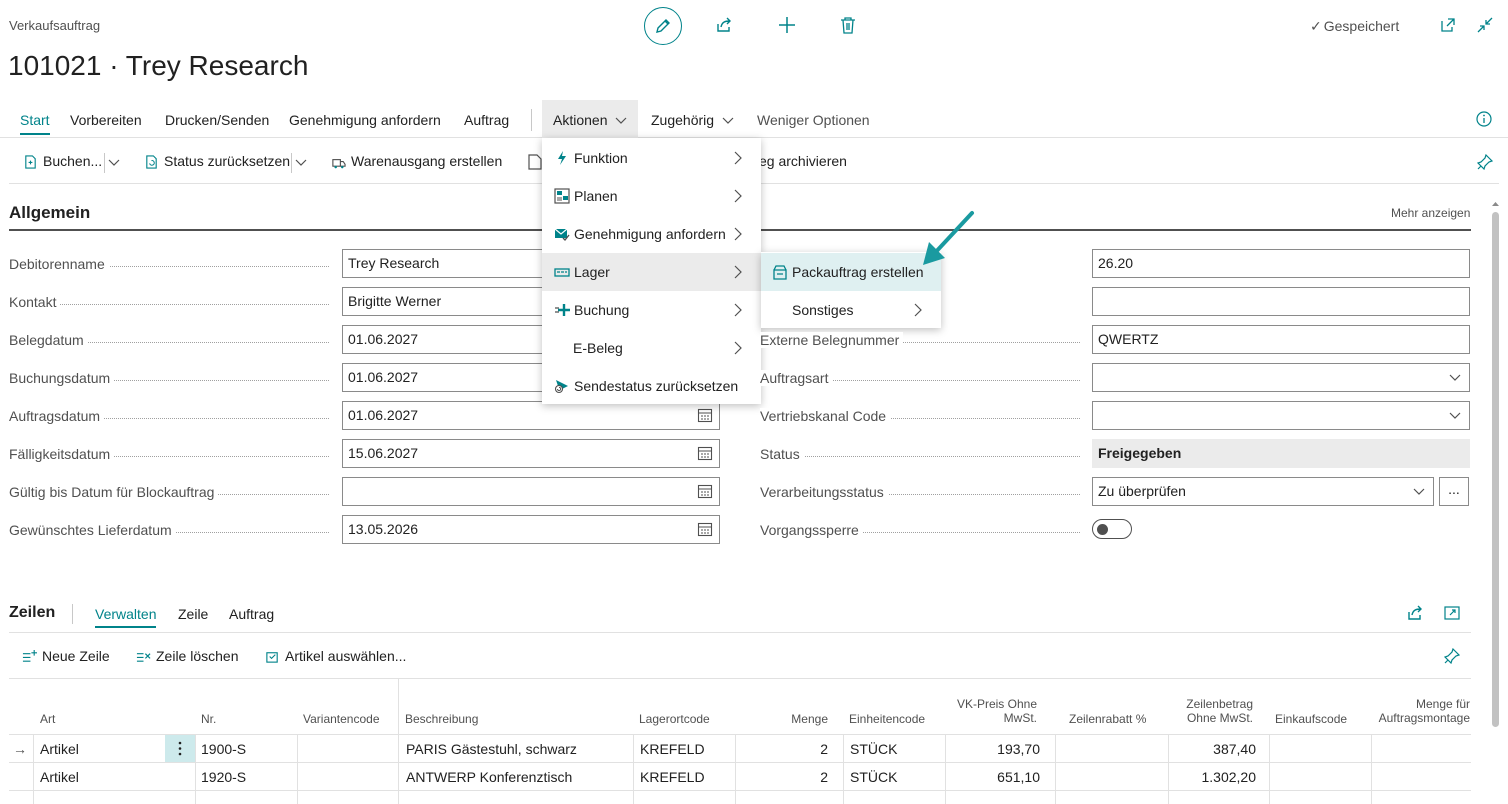 This screenshot has height=804, width=1508. I want to click on new-line-button: Neue Zeile, so click(66, 656).